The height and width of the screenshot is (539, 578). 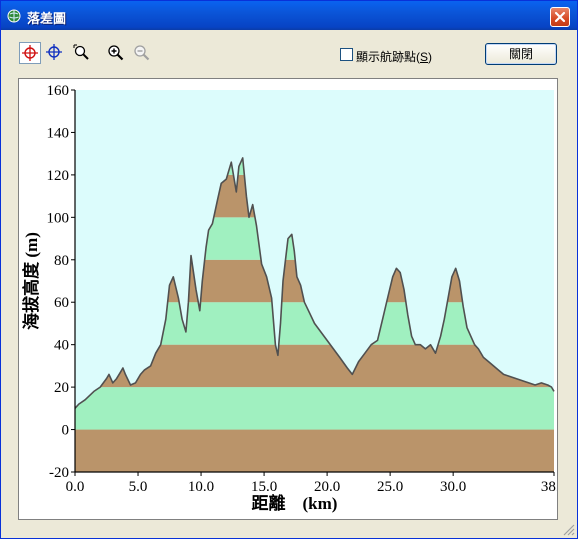 What do you see at coordinates (289, 54) in the screenshot?
I see `toolbar: 顯示航跡點(S) 關閉` at bounding box center [289, 54].